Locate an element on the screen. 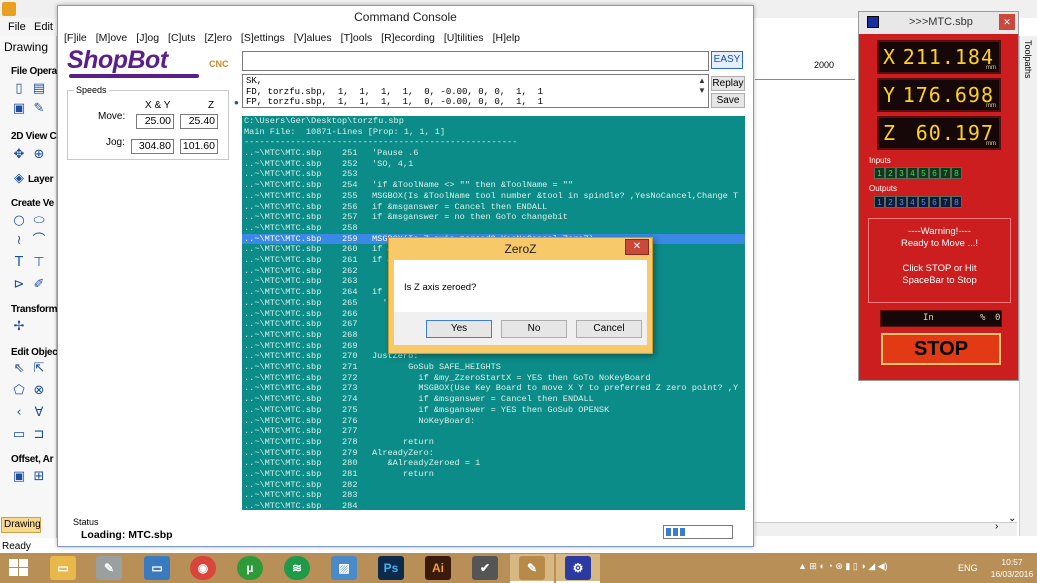 This screenshot has width=1037, height=583. vcarve-icon: ✎ is located at coordinates (109, 568).